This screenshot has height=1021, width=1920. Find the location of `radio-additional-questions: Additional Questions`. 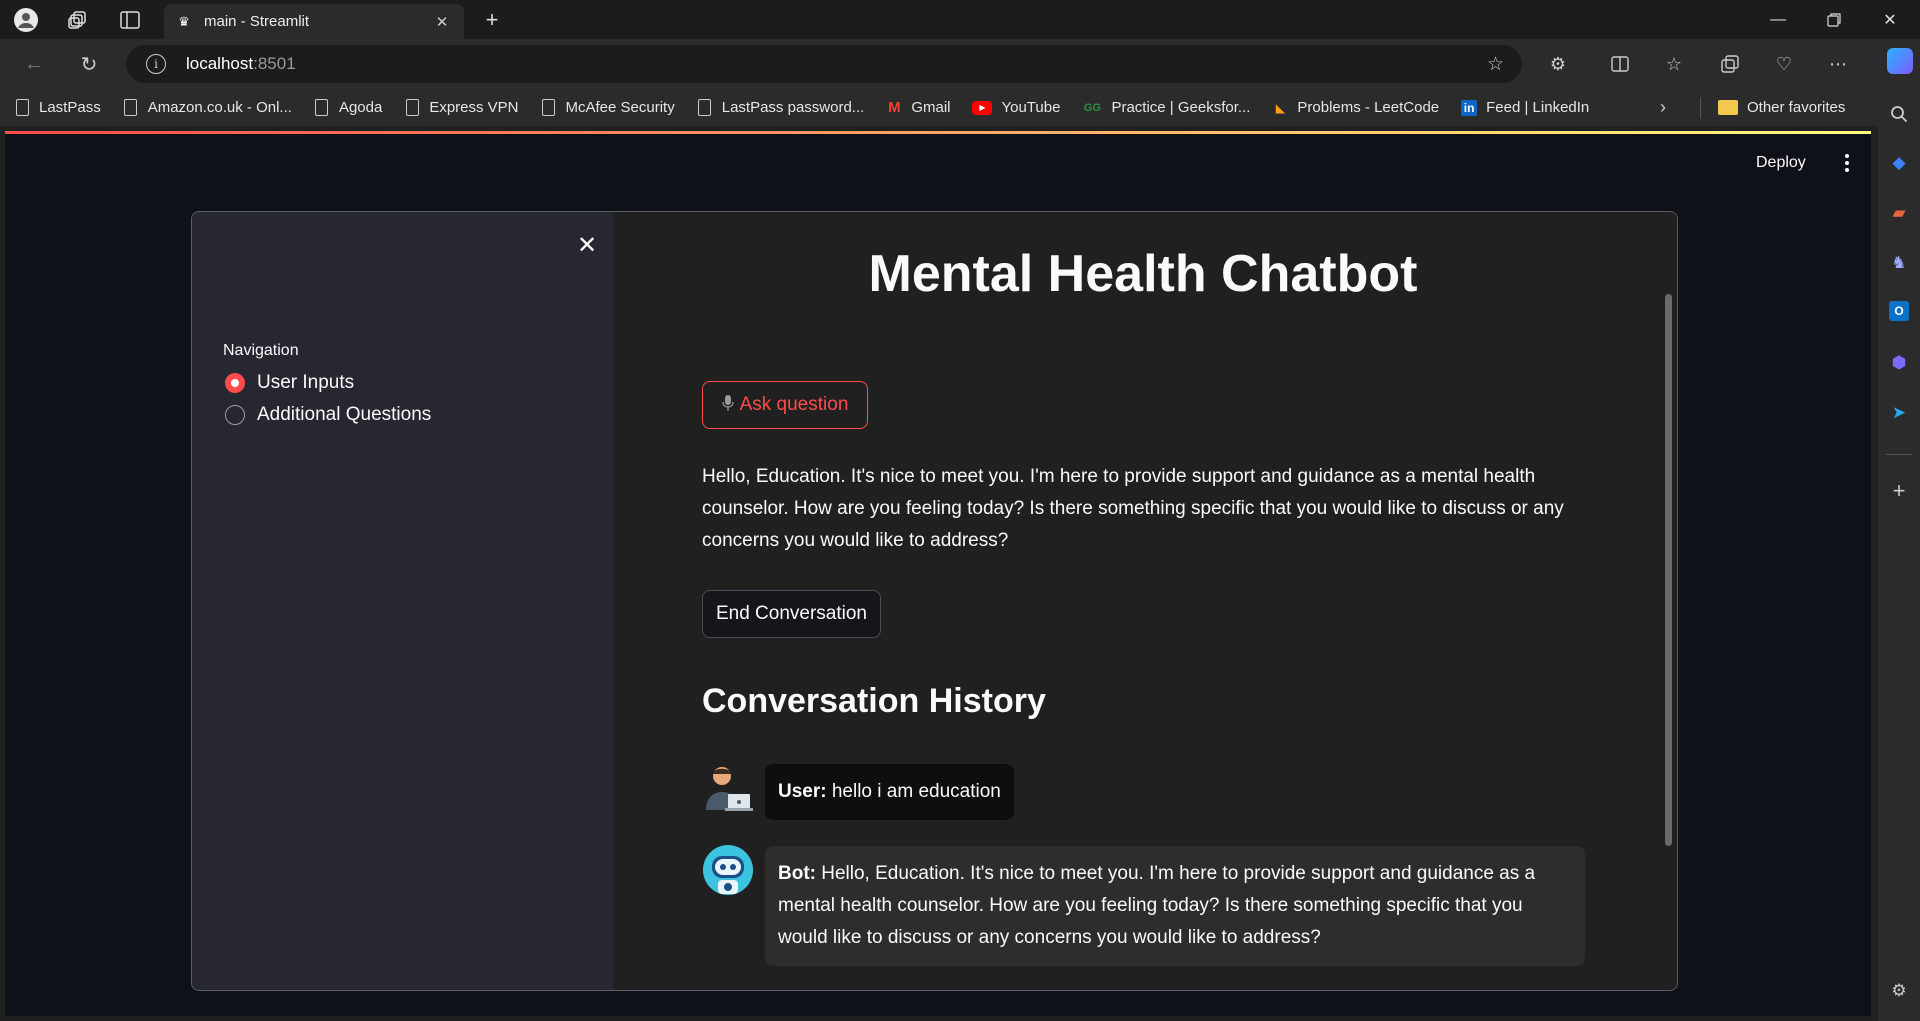

radio-additional-questions: Additional Questions is located at coordinates (328, 415).